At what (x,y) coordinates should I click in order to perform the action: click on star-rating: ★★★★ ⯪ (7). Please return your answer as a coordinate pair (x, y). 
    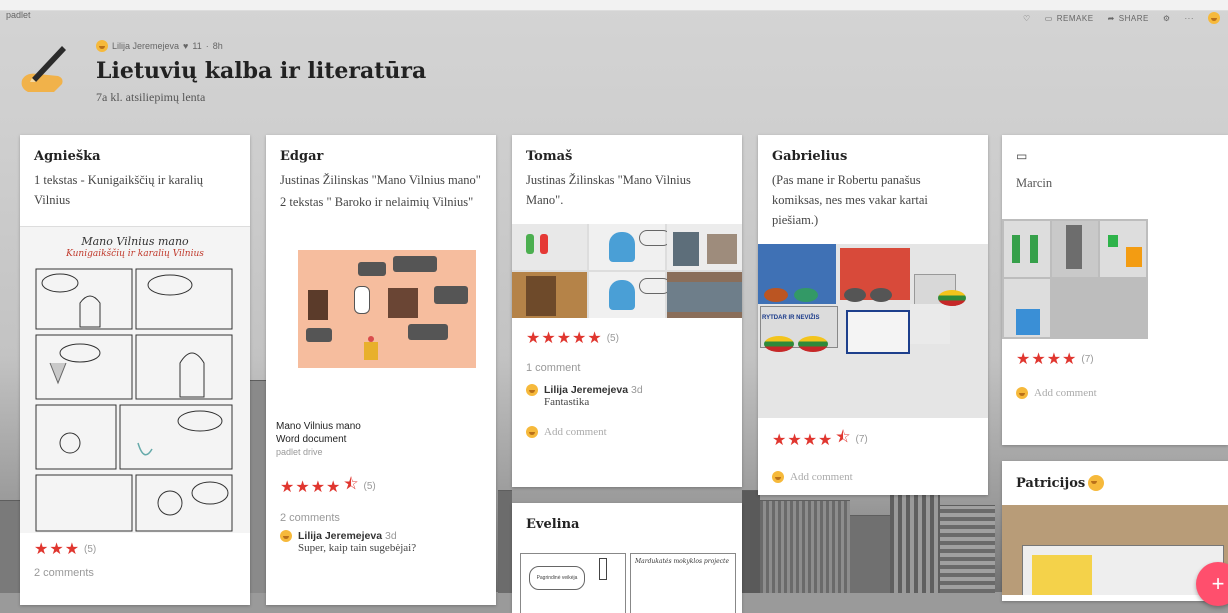
    Looking at the image, I should click on (873, 435).